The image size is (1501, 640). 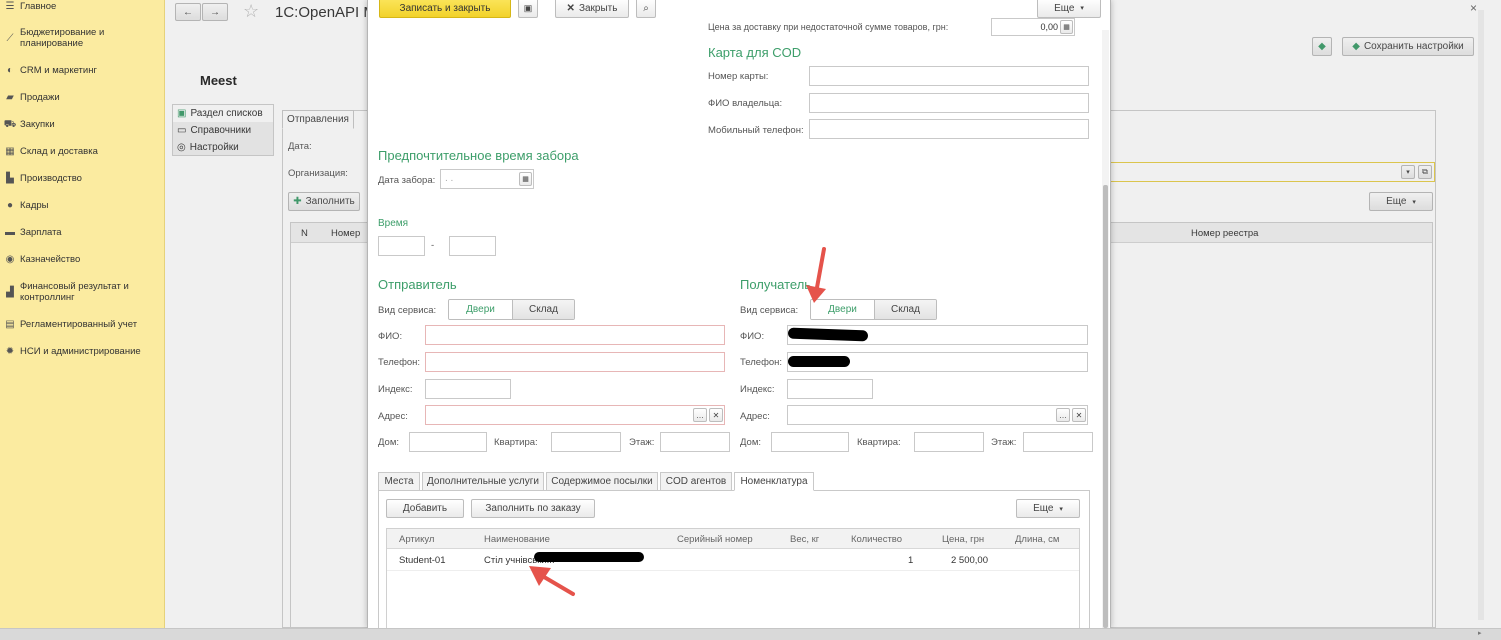 What do you see at coordinates (10, 151) in the screenshot?
I see `warehouse-icon: ▦` at bounding box center [10, 151].